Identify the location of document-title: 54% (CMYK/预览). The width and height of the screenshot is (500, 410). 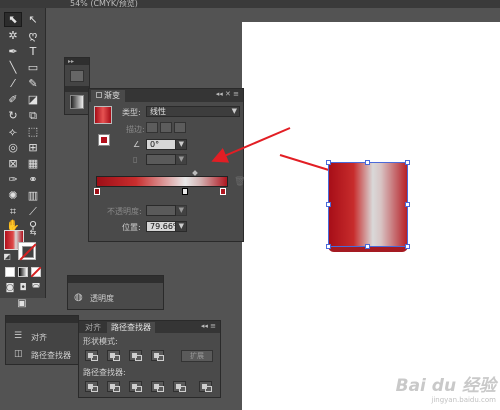
(104, 4).